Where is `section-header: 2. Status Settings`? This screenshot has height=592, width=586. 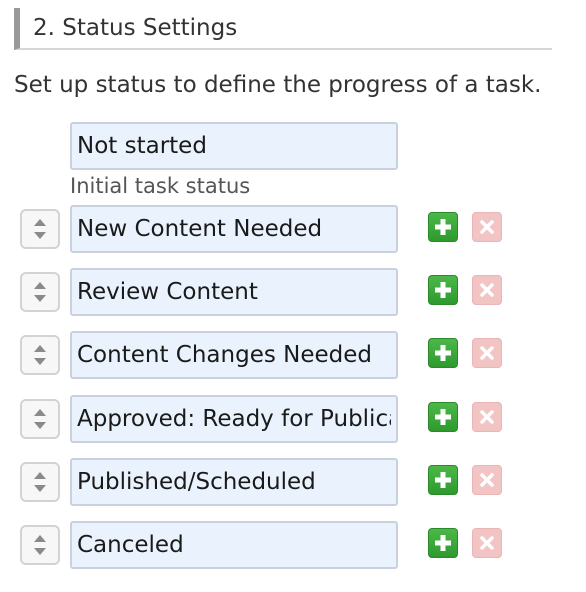
section-header: 2. Status Settings is located at coordinates (283, 29).